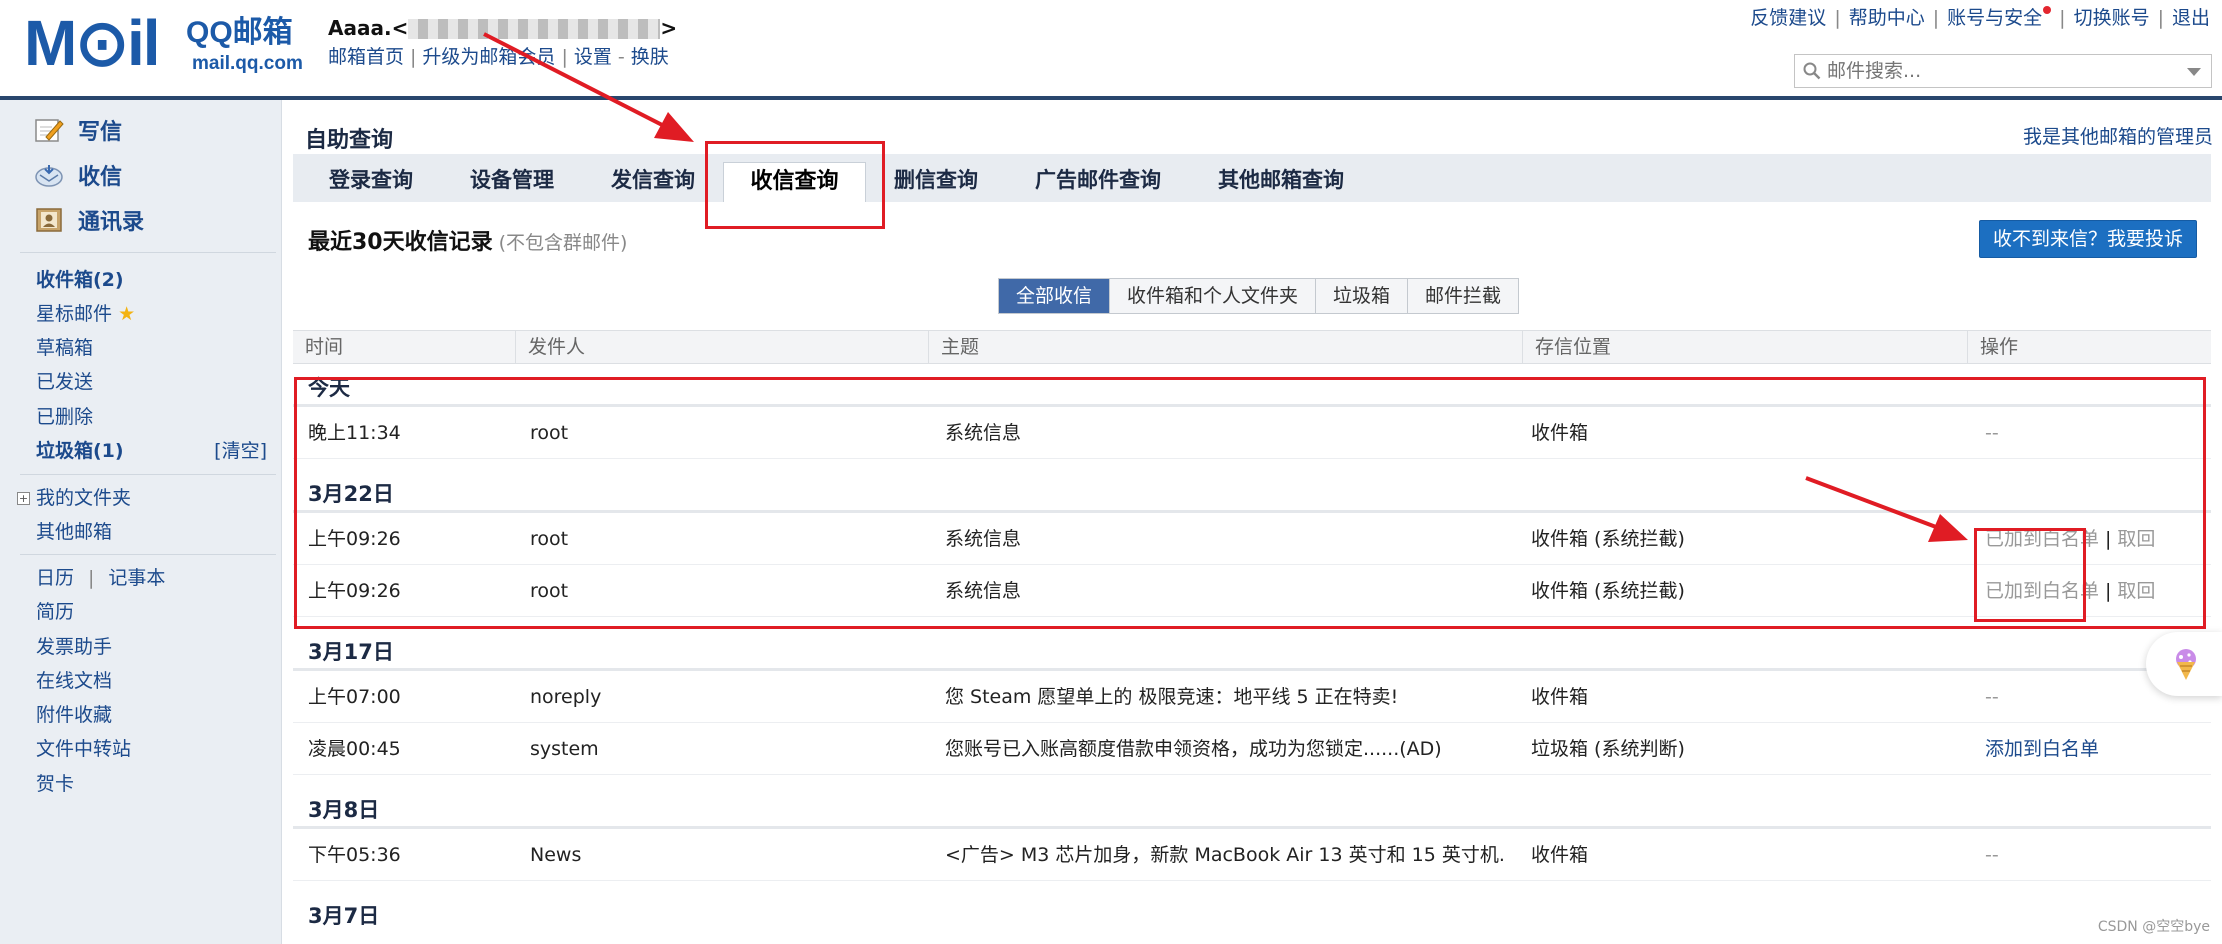 This screenshot has height=944, width=2222. I want to click on cell-time: 上午07:00, so click(354, 697).